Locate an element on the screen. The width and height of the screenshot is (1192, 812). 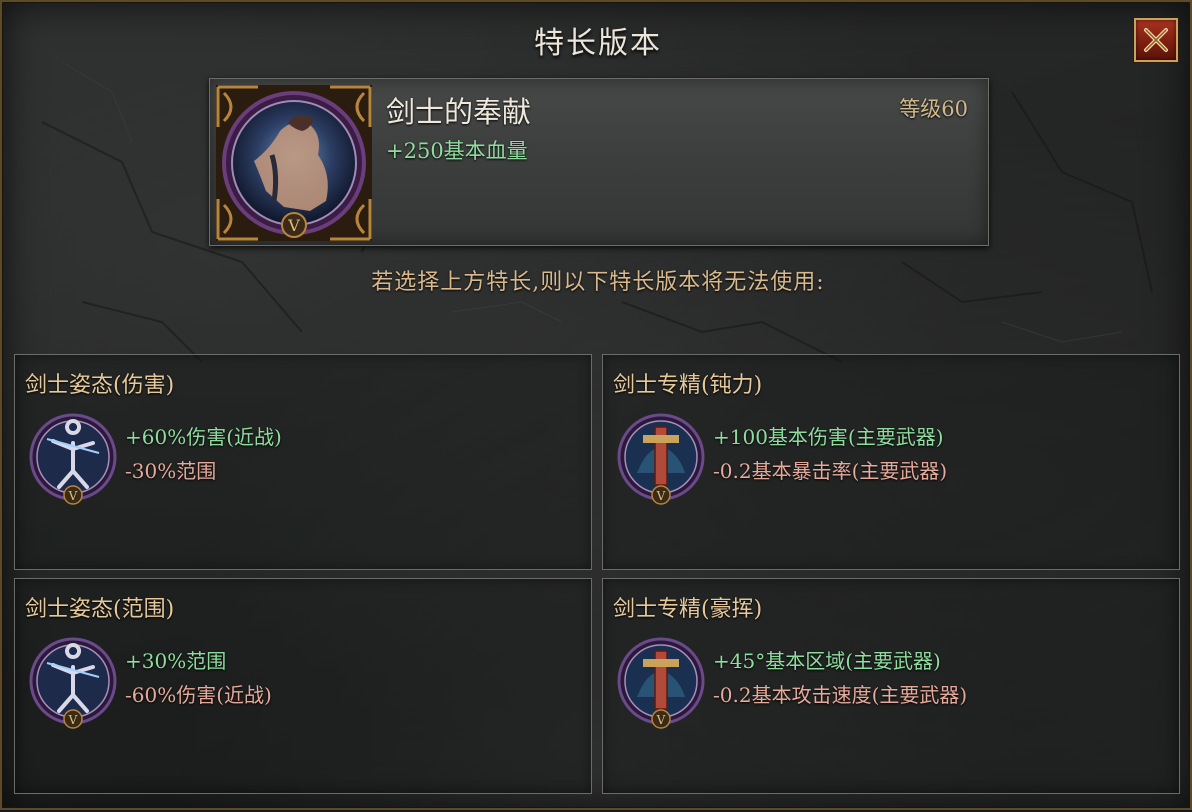
variant-penalty: -0.2基本暴击率(主要武器) is located at coordinates (830, 471).